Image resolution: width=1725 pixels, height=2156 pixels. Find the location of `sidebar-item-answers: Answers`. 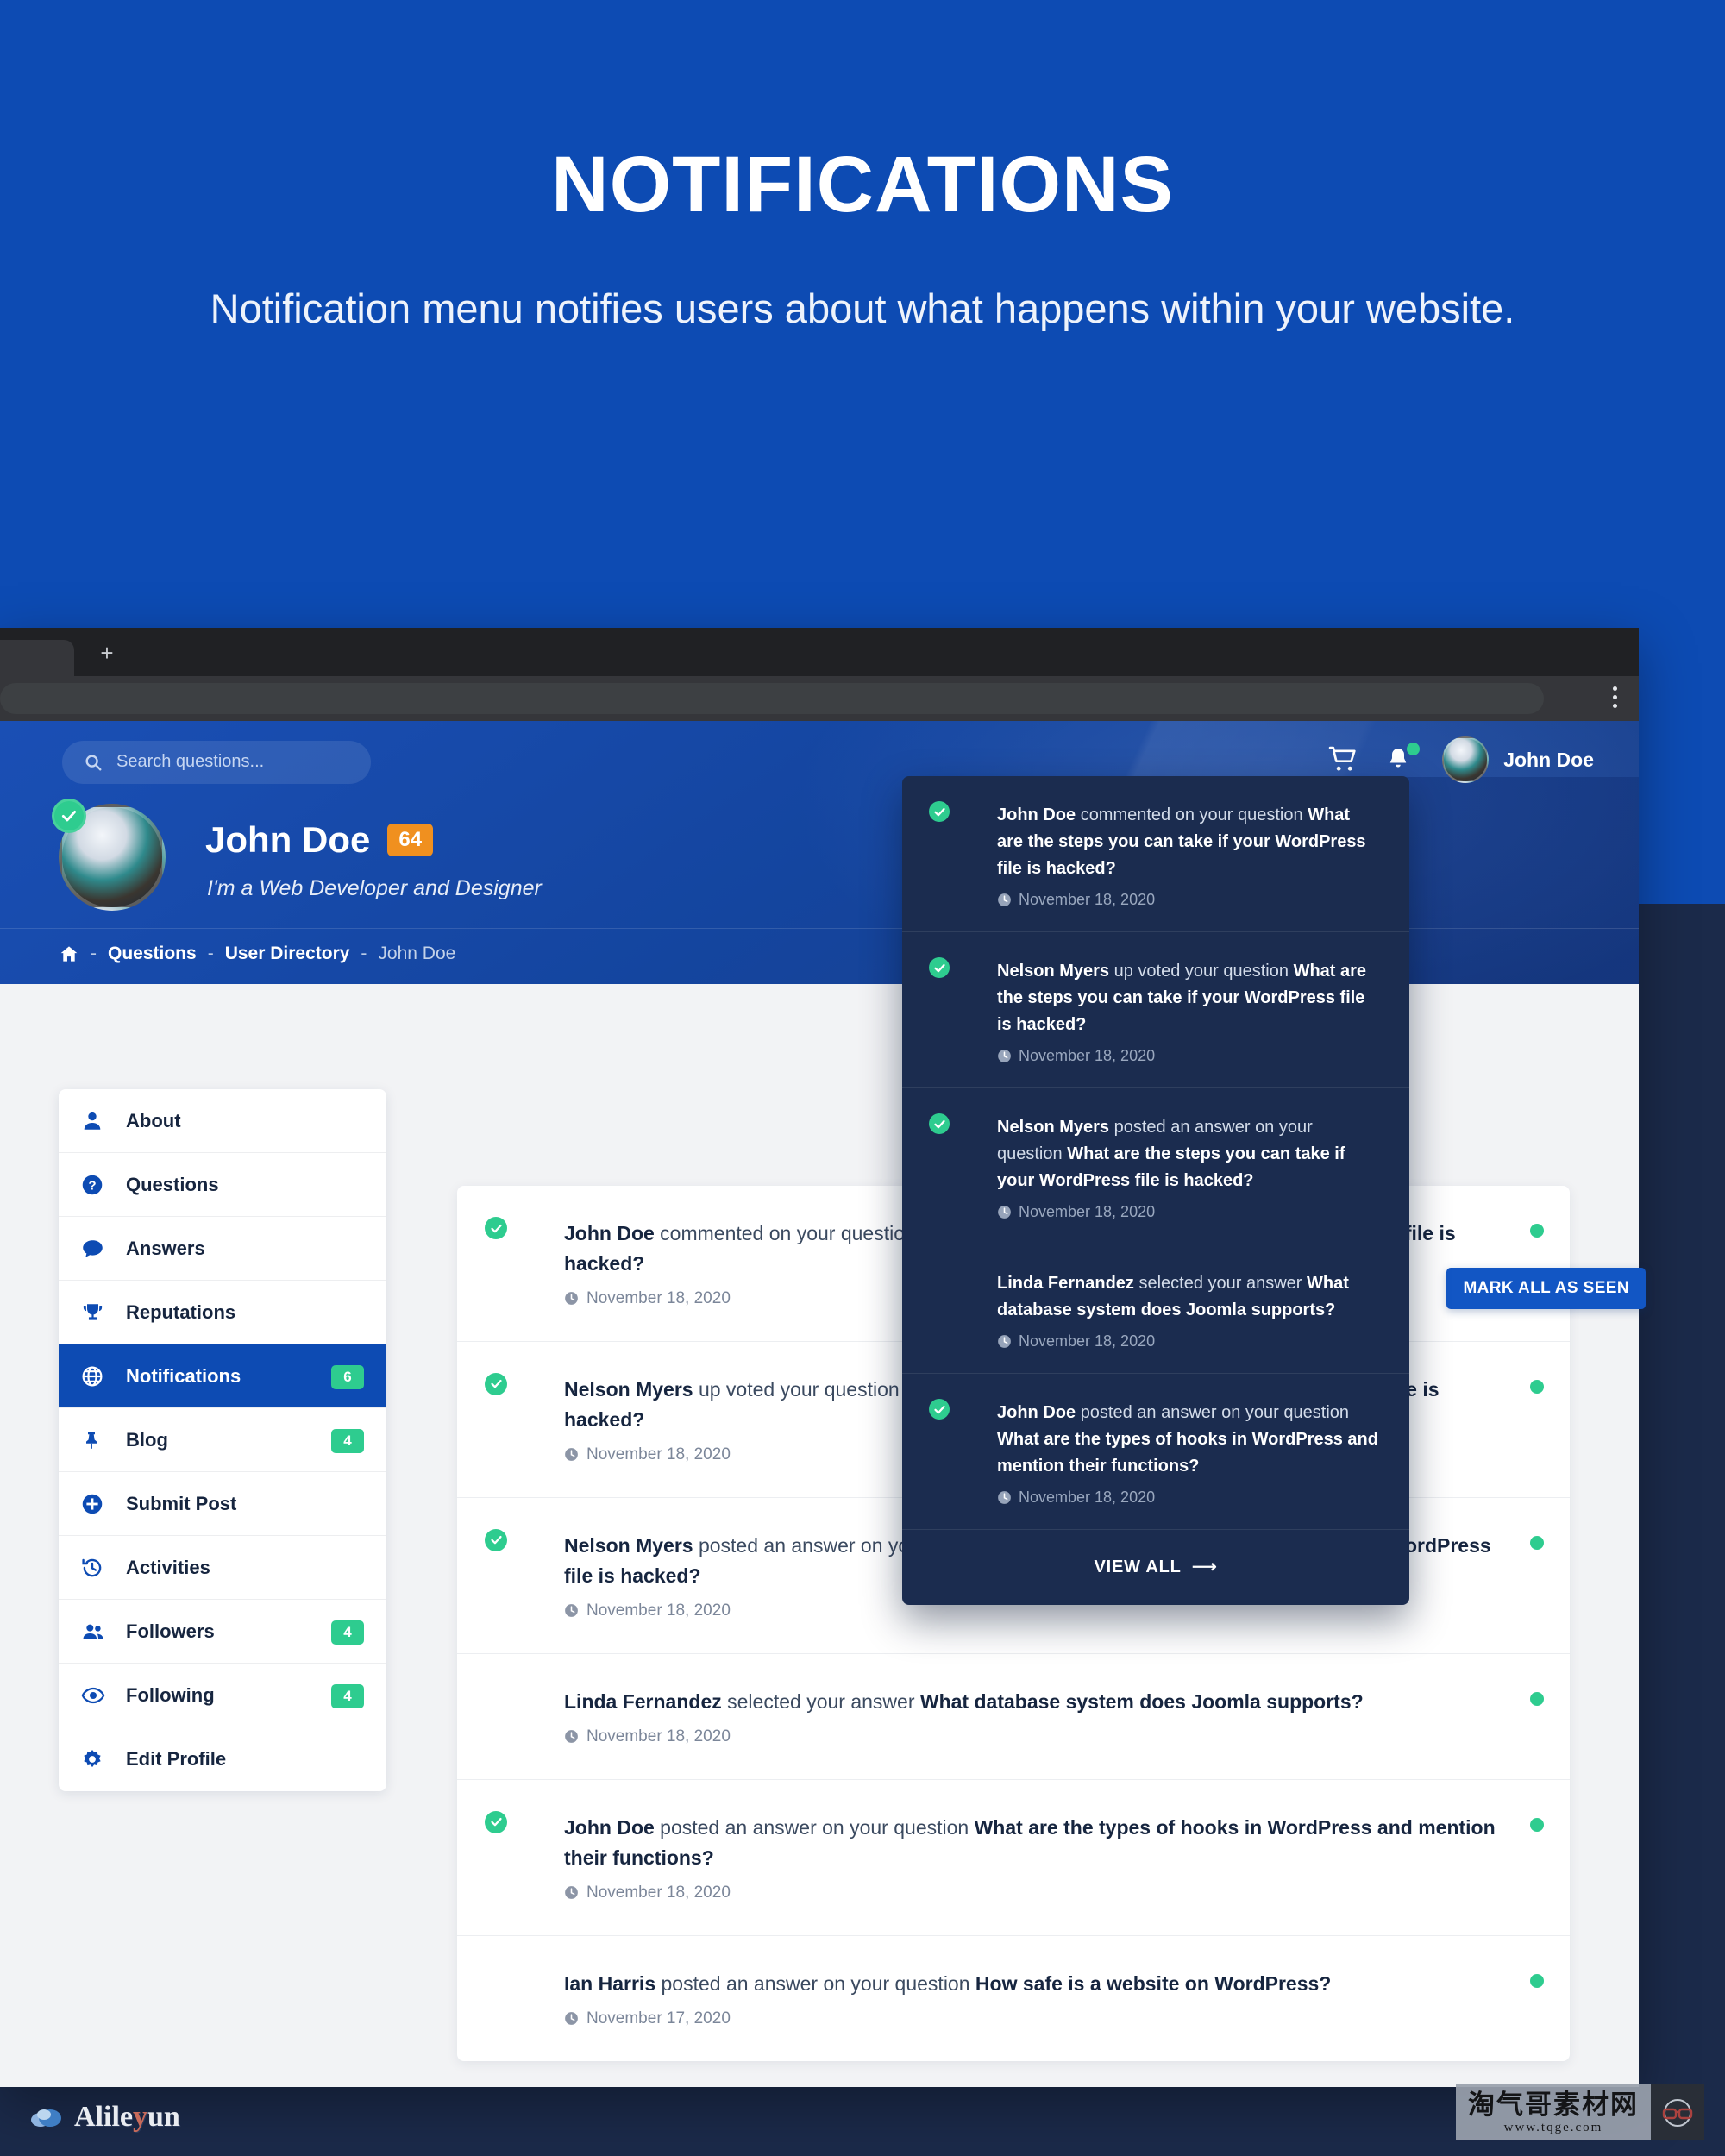

sidebar-item-answers: Answers is located at coordinates (222, 1249).